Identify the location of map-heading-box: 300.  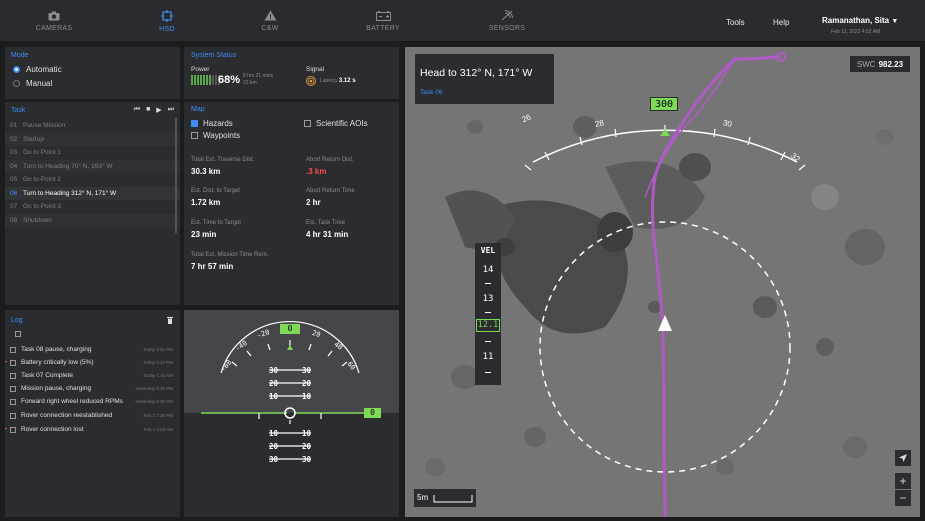
(664, 104).